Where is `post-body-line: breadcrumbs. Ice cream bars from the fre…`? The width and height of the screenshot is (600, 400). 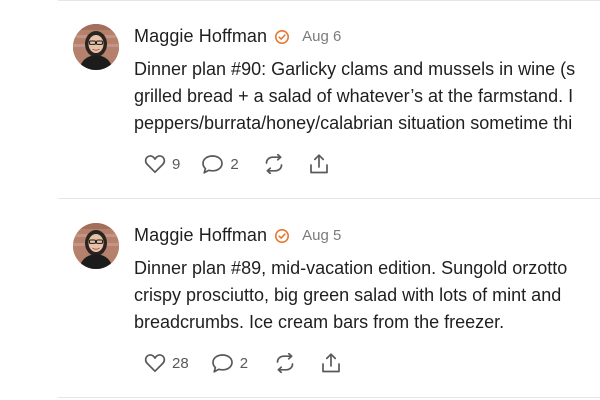
post-body-line: breadcrumbs. Ice cream bars from the fre… is located at coordinates (319, 322).